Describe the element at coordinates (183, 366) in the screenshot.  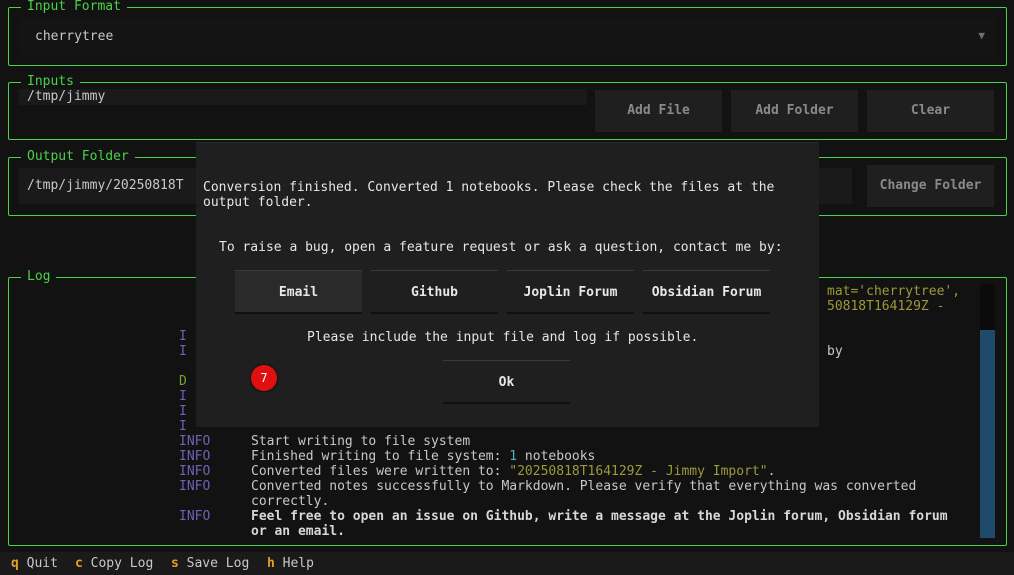
I see `log-level` at that location.